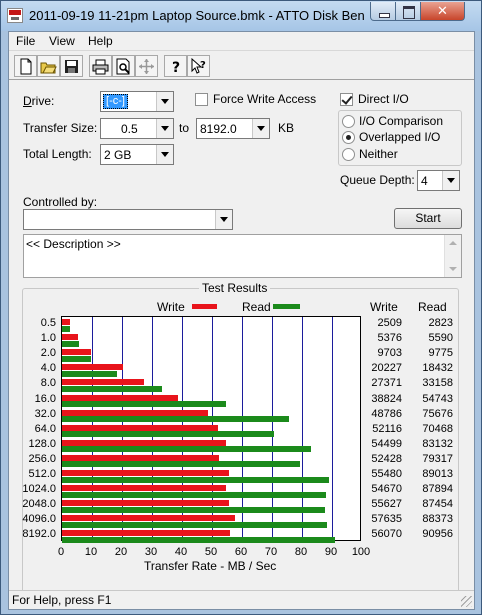 The height and width of the screenshot is (615, 482). I want to click on move-button, so click(146, 66).